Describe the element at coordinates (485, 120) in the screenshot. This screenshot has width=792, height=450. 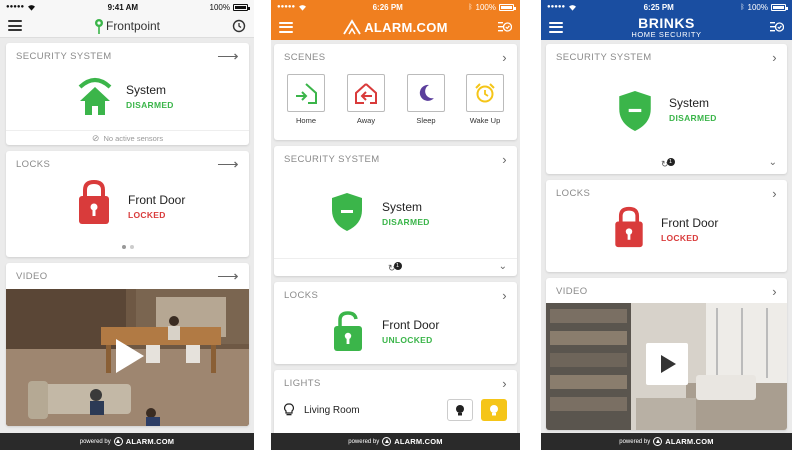
I see `scene-label: Wake Up` at that location.